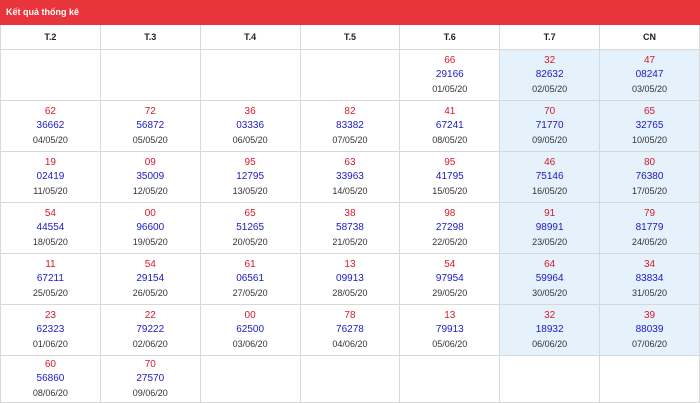 This screenshot has width=700, height=403. What do you see at coordinates (50, 191) in the screenshot?
I see `day-date: 11/05/20` at bounding box center [50, 191].